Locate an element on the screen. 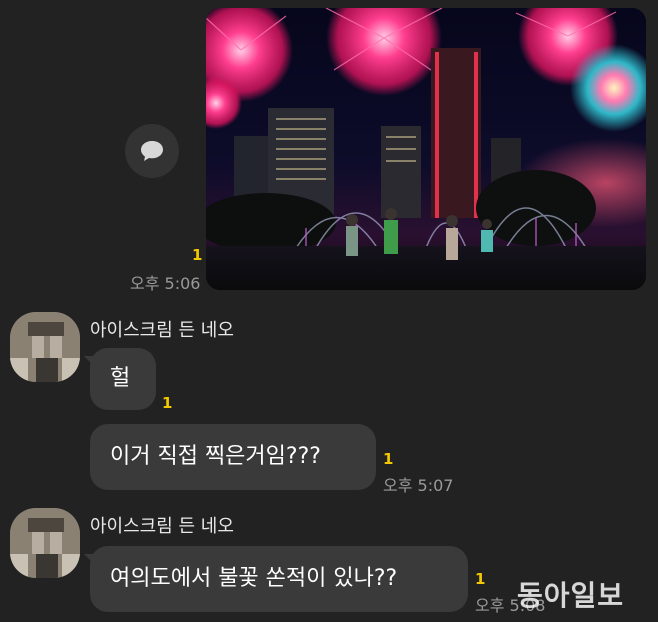 The image size is (658, 622). message-text: 여의도에서 불꽃 쏜적이 있나?? is located at coordinates (254, 578).